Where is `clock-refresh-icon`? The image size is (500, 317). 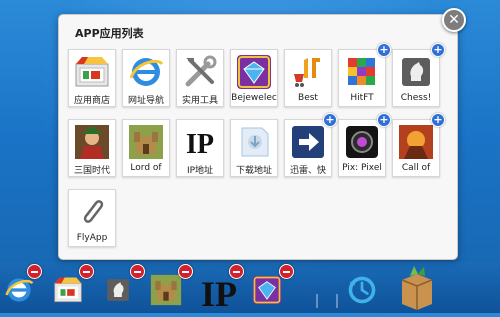
clock-refresh-icon is located at coordinates (362, 290).